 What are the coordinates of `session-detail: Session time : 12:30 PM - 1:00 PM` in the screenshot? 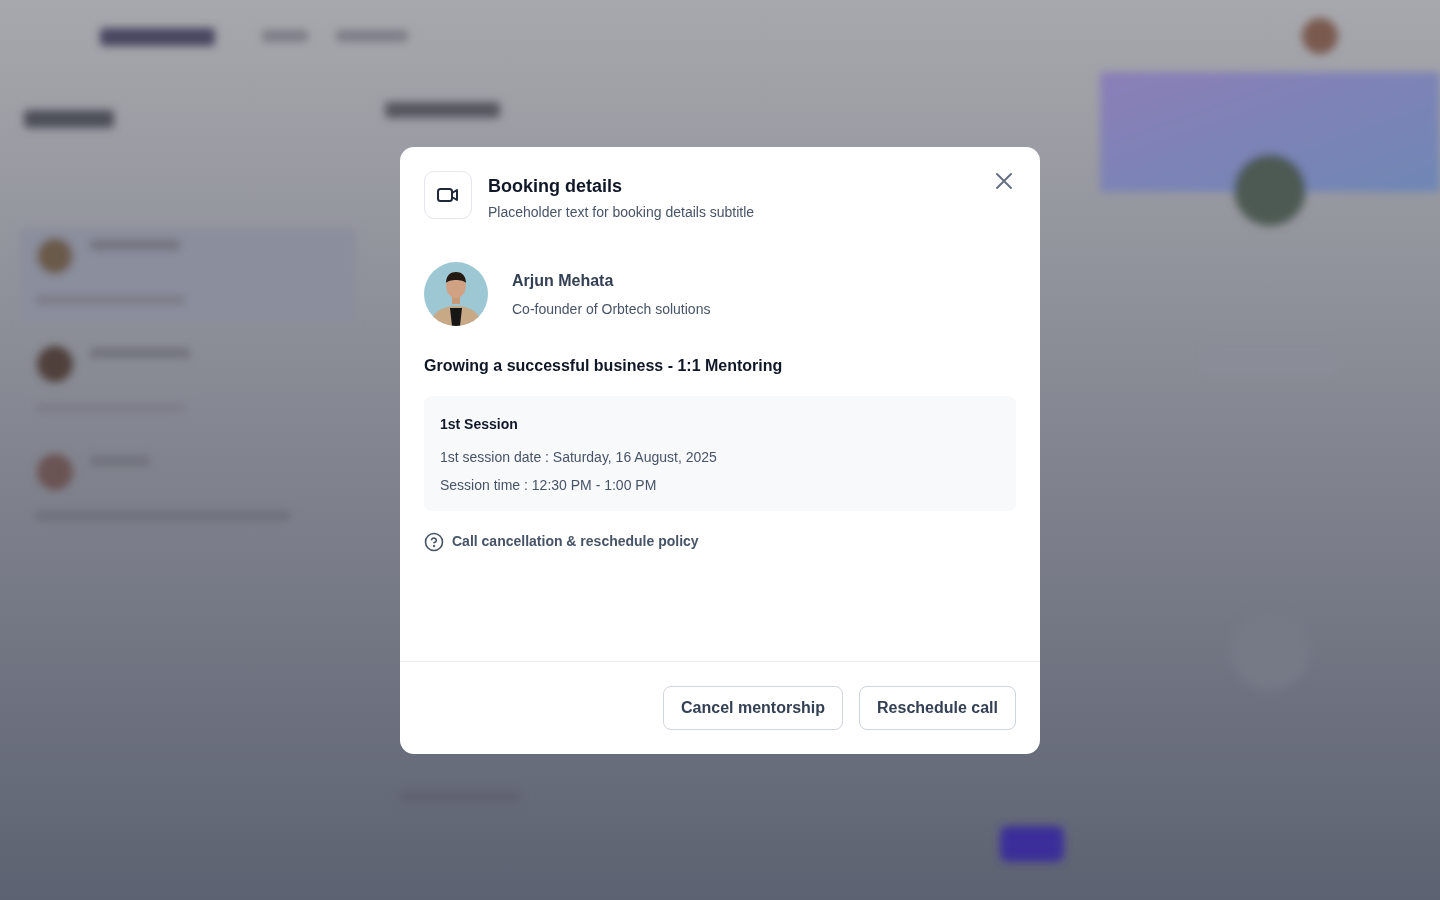 It's located at (549, 485).